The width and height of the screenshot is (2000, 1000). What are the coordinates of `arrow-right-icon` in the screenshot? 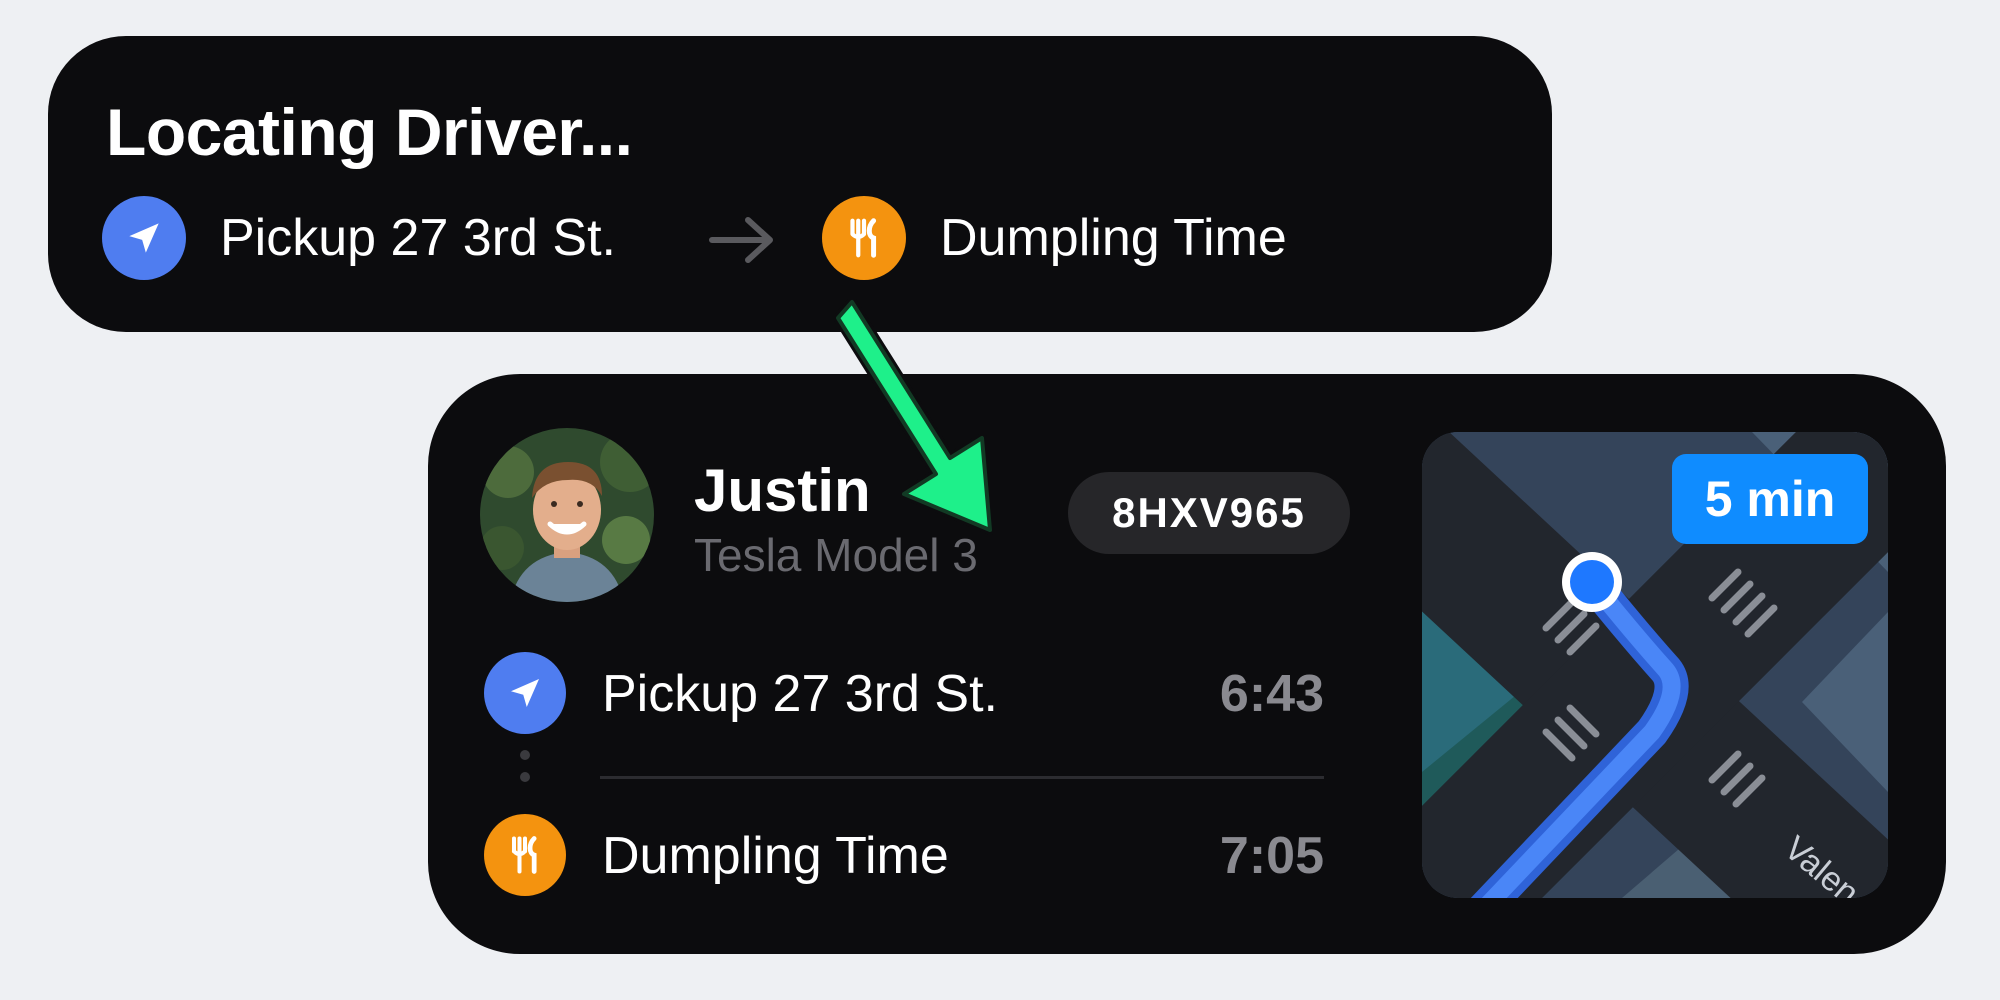 It's located at (743, 242).